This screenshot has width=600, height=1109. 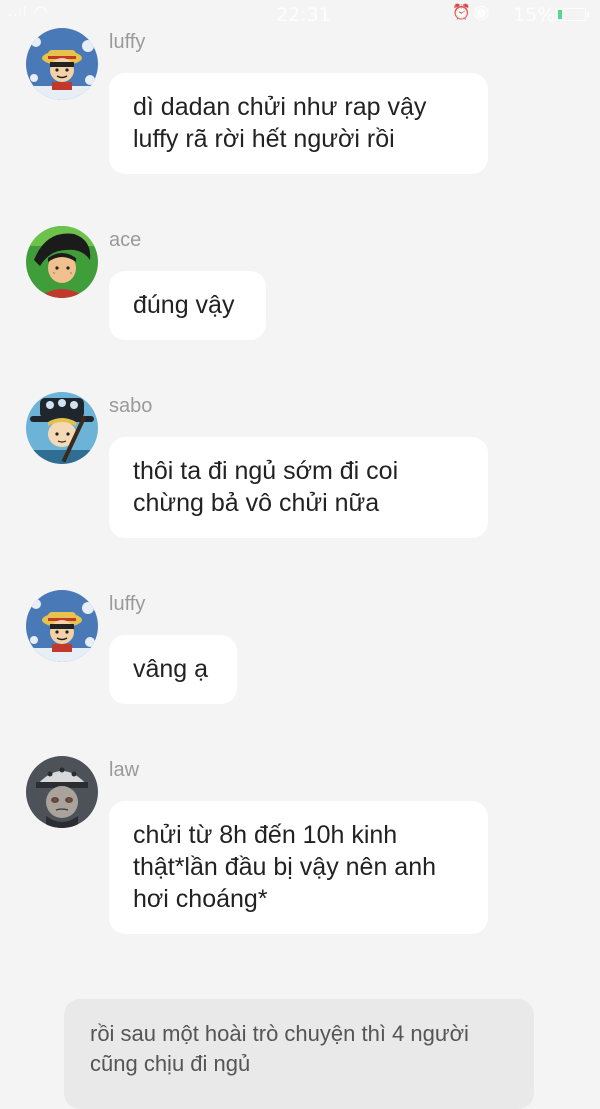 What do you see at coordinates (124, 770) in the screenshot?
I see `sender-name: law` at bounding box center [124, 770].